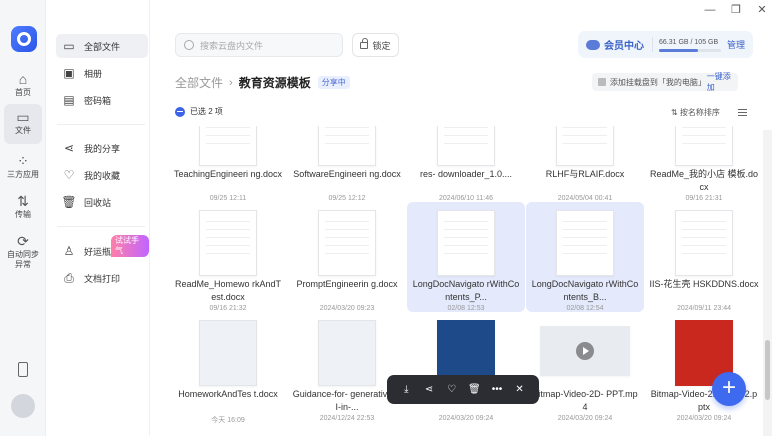 Image resolution: width=775 pixels, height=436 pixels. What do you see at coordinates (762, 10) in the screenshot?
I see `close-window-button: ✕` at bounding box center [762, 10].